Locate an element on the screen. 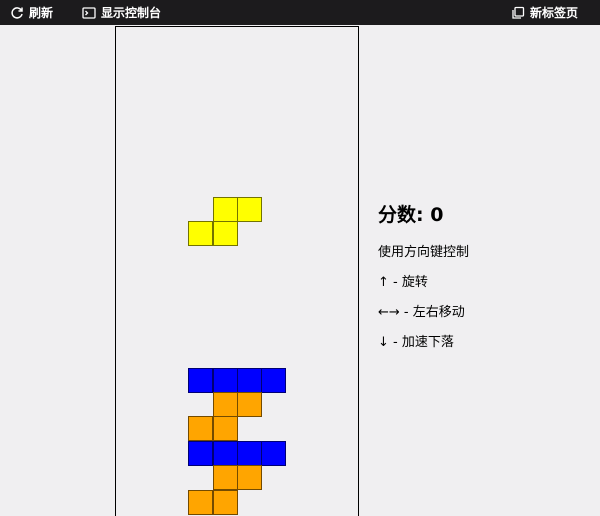  new-tab-button: 新标签页 is located at coordinates (544, 12).